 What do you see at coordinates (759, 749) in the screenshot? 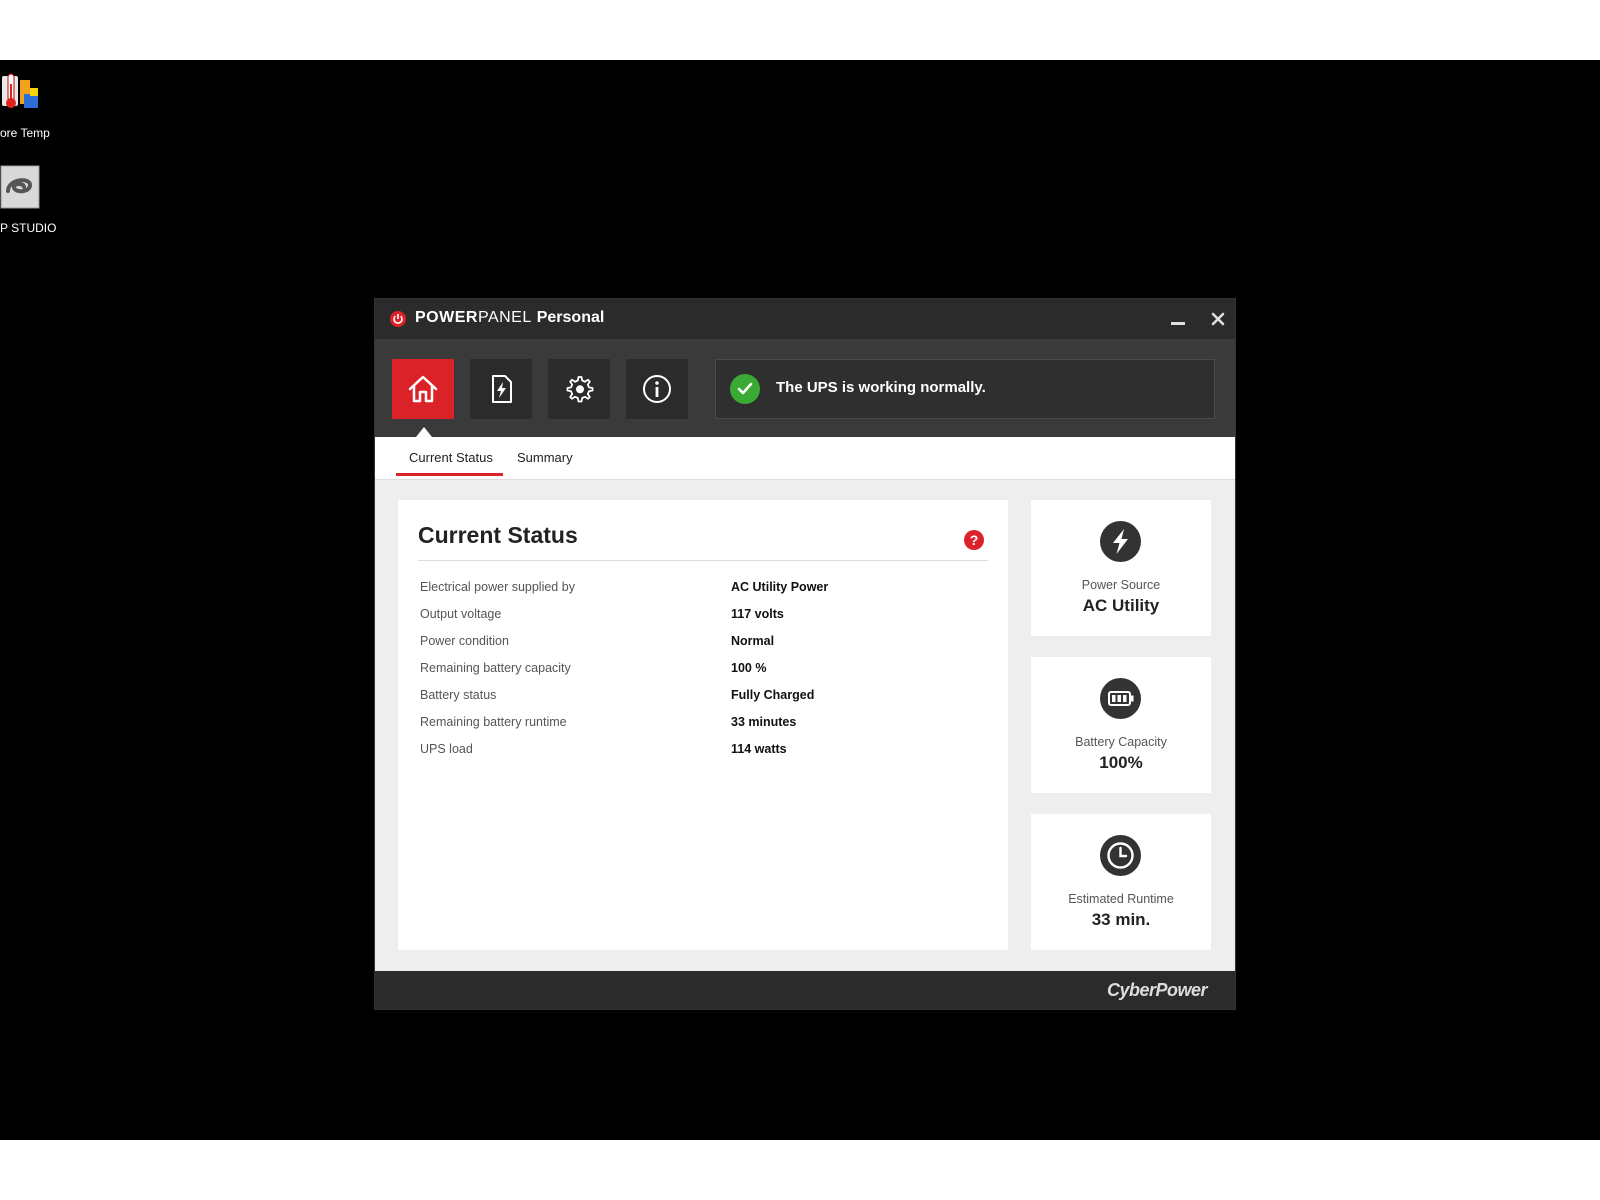
I see `status-value: 114 watts` at bounding box center [759, 749].